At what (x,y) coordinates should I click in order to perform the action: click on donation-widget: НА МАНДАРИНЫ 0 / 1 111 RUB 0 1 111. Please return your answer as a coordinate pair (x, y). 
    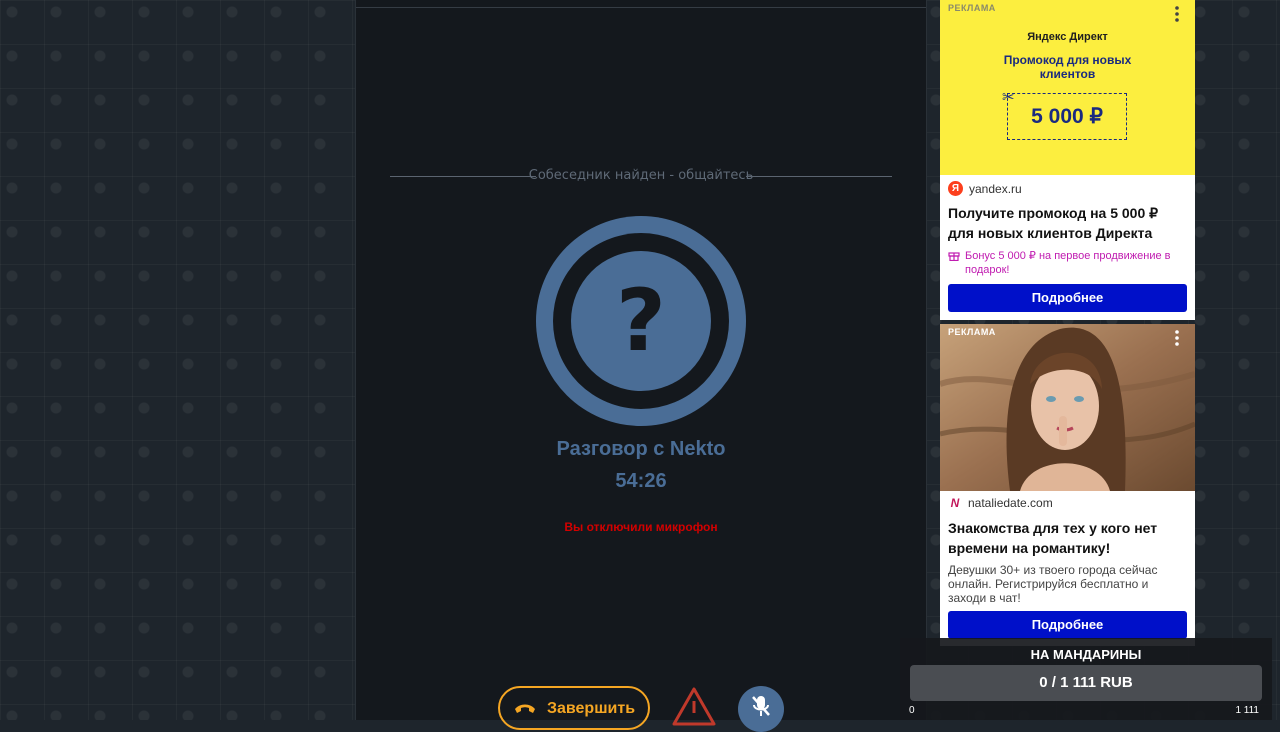
    Looking at the image, I should click on (1086, 679).